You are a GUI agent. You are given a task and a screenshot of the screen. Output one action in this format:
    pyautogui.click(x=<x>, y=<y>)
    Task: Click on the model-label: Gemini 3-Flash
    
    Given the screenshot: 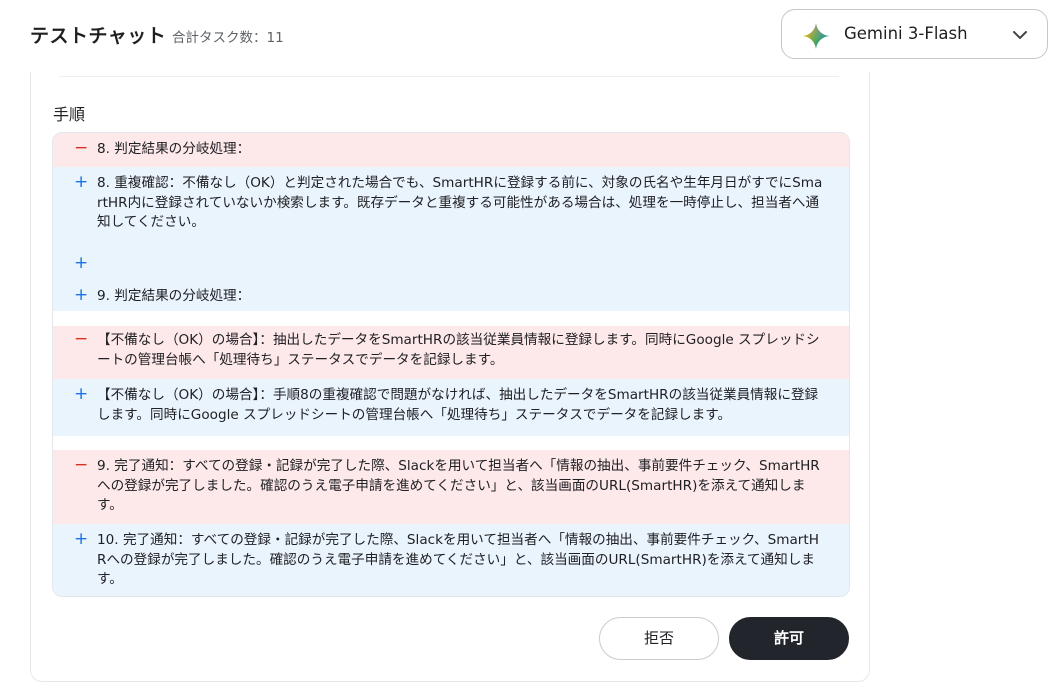 What is the action you would take?
    pyautogui.click(x=906, y=33)
    